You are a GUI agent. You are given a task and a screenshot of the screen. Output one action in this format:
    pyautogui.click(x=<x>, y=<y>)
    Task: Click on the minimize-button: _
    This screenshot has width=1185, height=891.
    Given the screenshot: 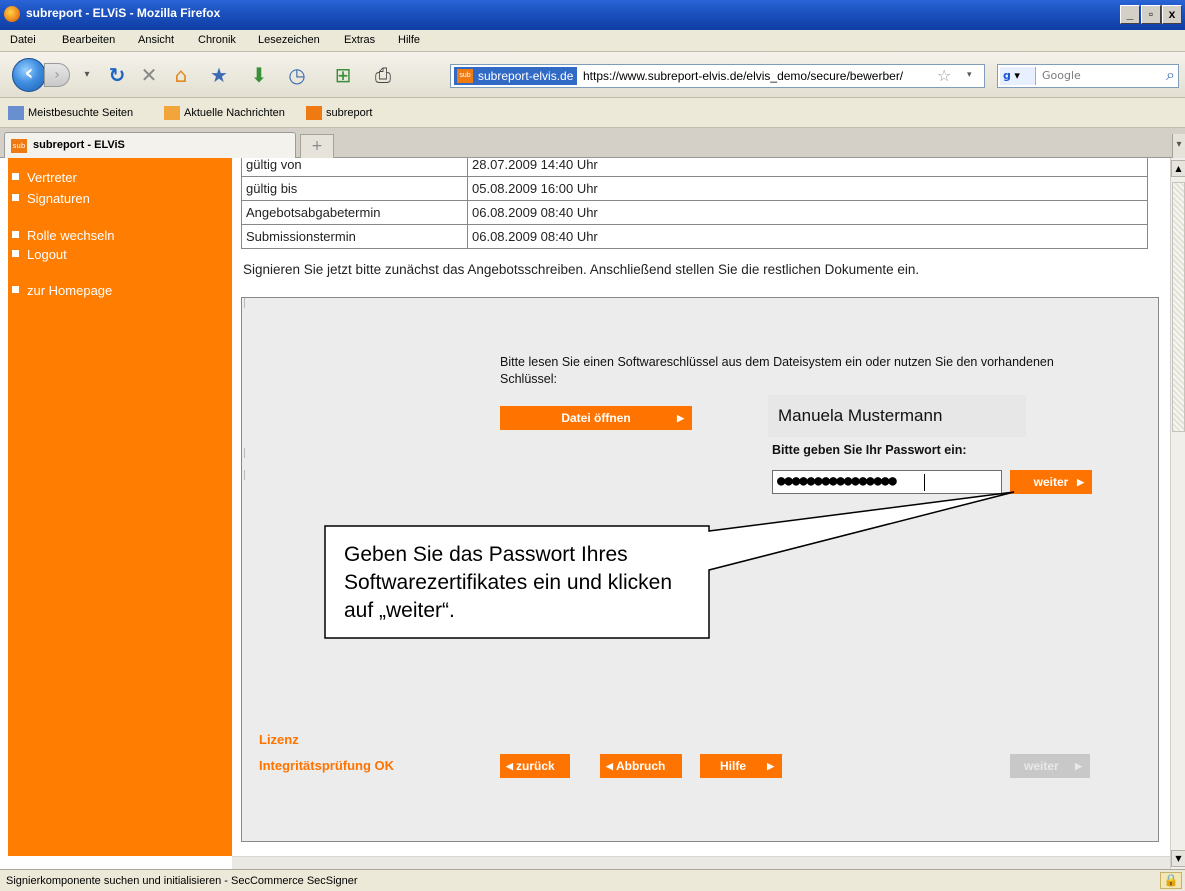 What is the action you would take?
    pyautogui.click(x=1130, y=14)
    